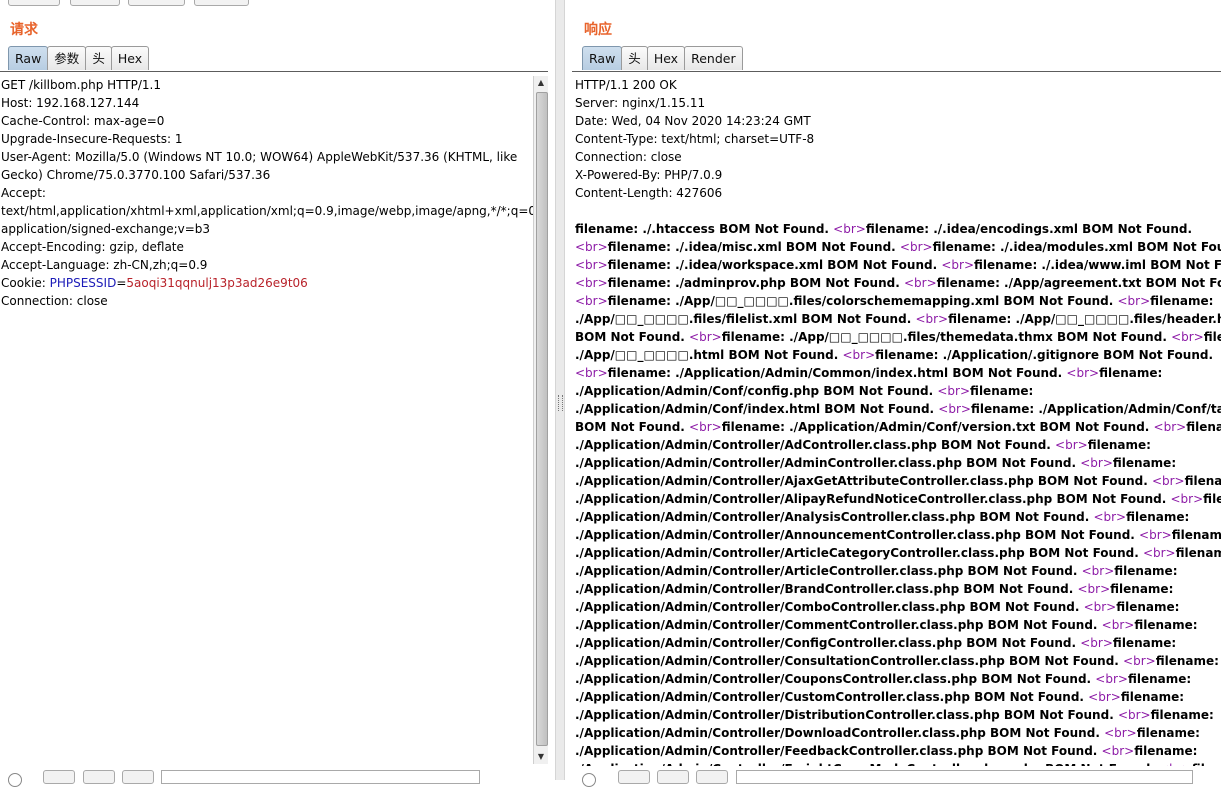 The image size is (1221, 787). I want to click on response-search-input, so click(964, 777).